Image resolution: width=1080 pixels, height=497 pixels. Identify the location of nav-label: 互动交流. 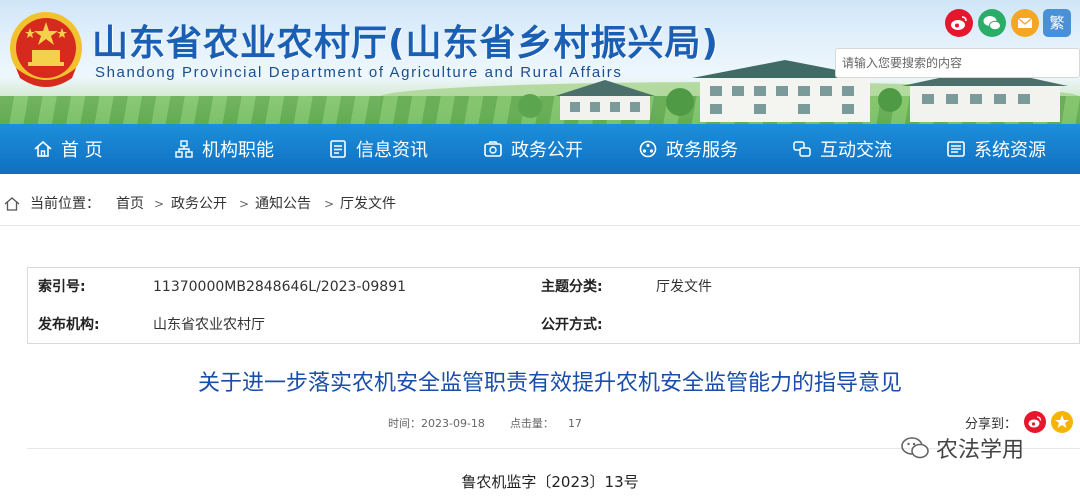
(856, 150).